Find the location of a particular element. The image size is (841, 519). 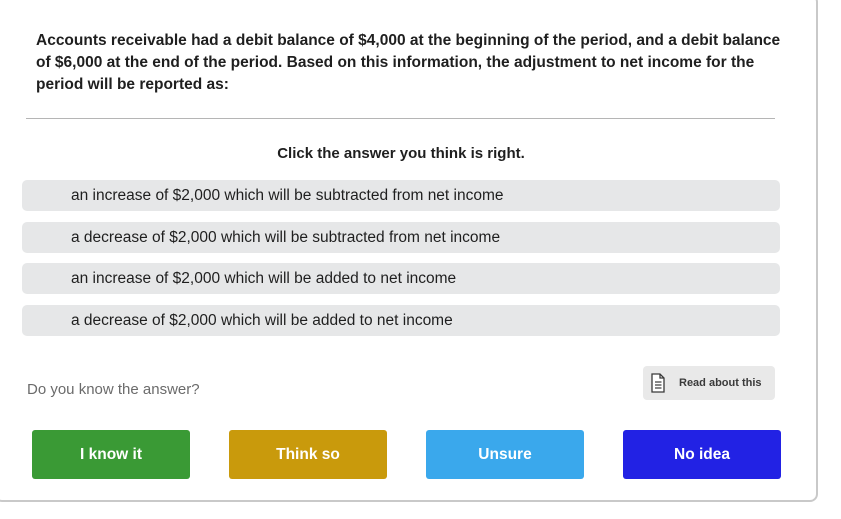

unsure-button: Unsure is located at coordinates (505, 454).